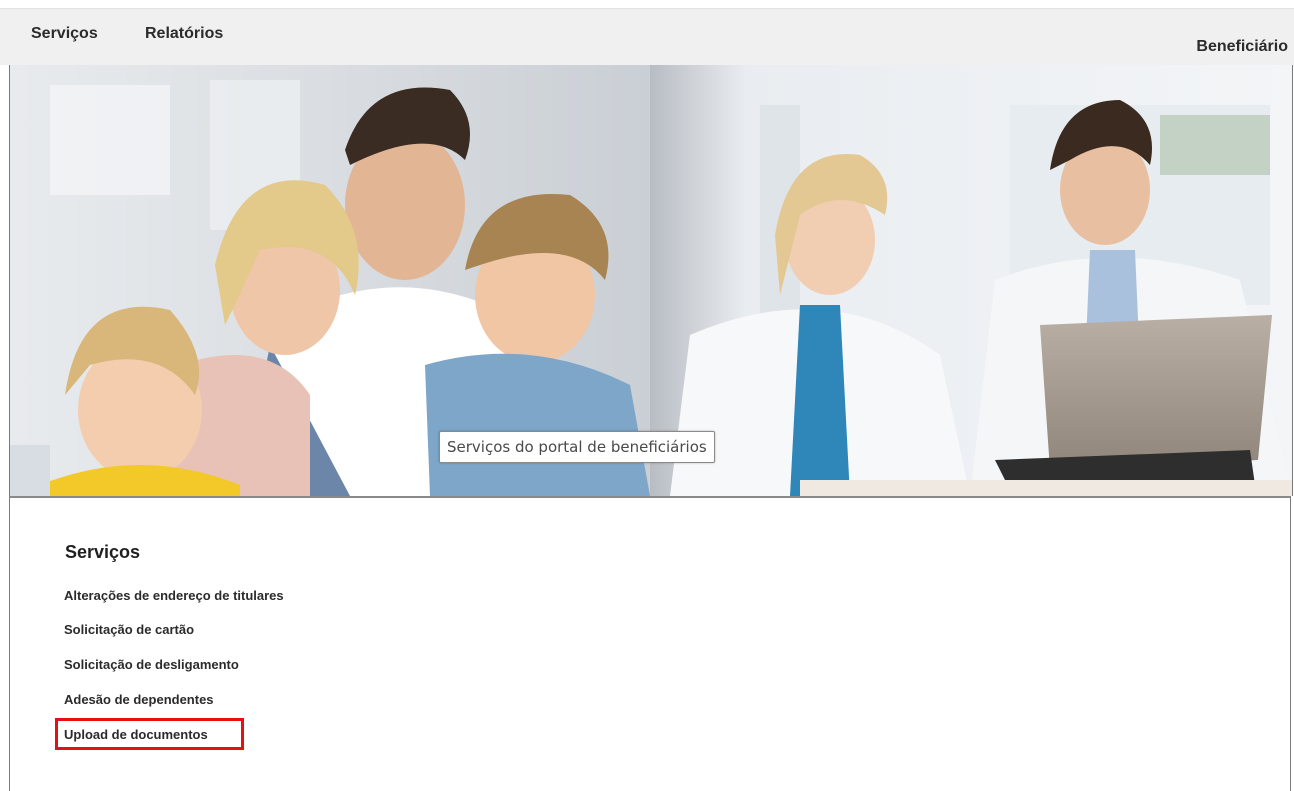 This screenshot has height=791, width=1294. Describe the element at coordinates (184, 34) in the screenshot. I see `nav-relatorios: Relatórios` at that location.